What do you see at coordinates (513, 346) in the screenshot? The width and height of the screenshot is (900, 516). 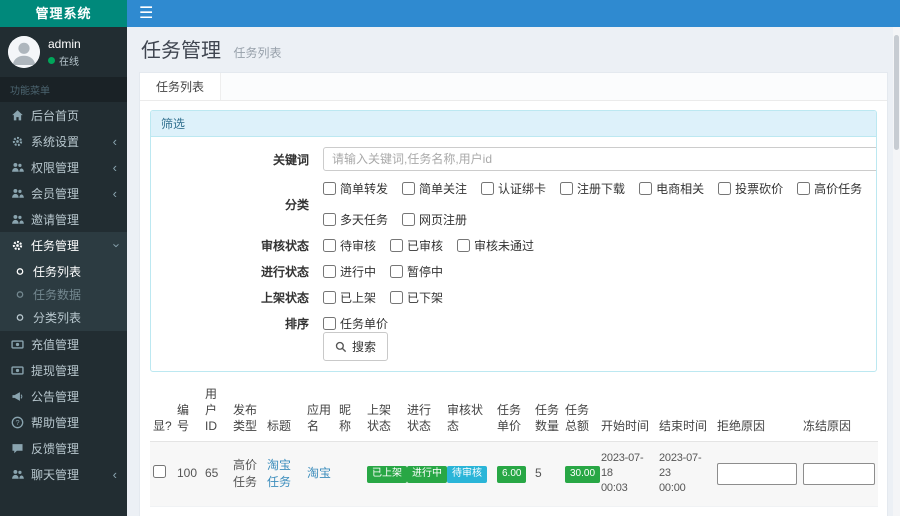 I see `search-row: 搜索` at bounding box center [513, 346].